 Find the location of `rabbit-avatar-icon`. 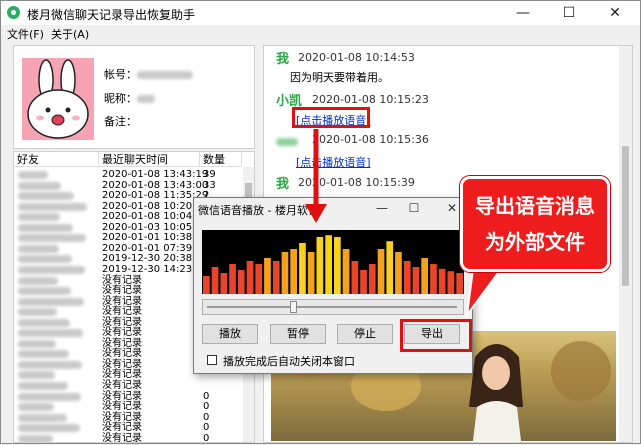

rabbit-avatar-icon is located at coordinates (58, 99).